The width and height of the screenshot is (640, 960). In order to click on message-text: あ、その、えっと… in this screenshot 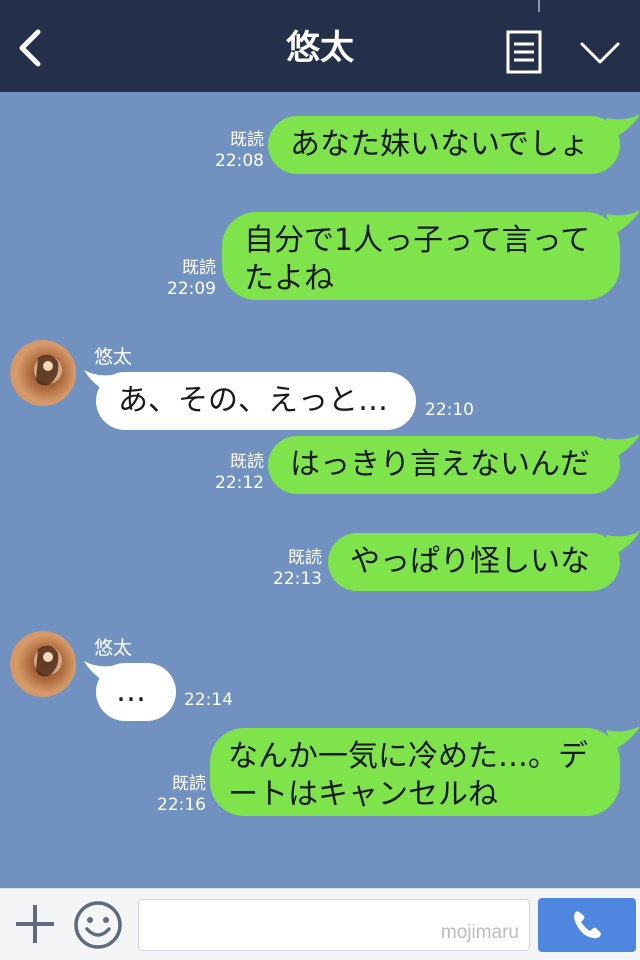, I will do `click(253, 400)`.